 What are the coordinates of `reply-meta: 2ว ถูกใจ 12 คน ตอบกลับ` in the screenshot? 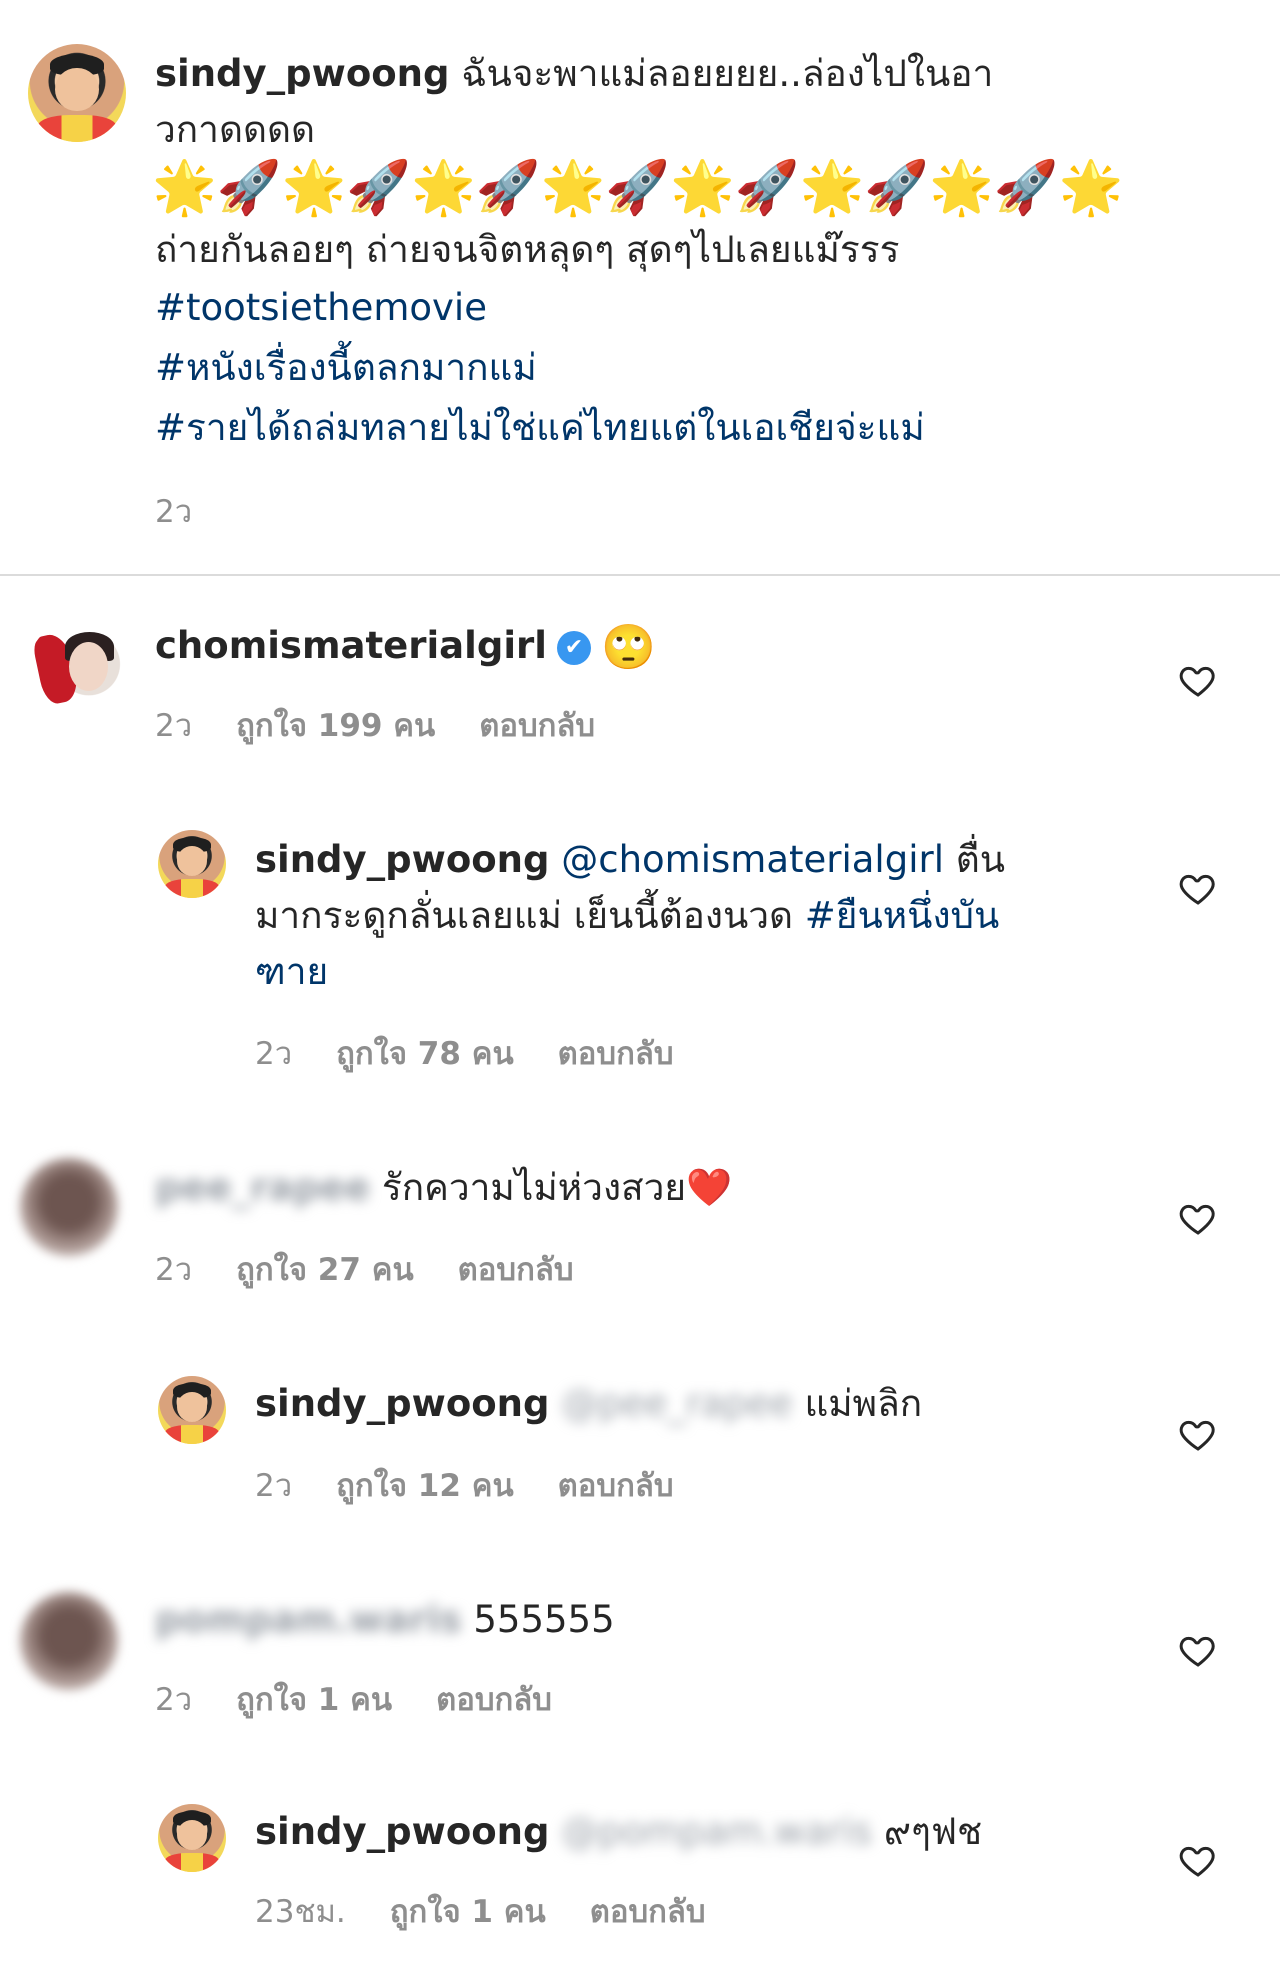 It's located at (486, 1485).